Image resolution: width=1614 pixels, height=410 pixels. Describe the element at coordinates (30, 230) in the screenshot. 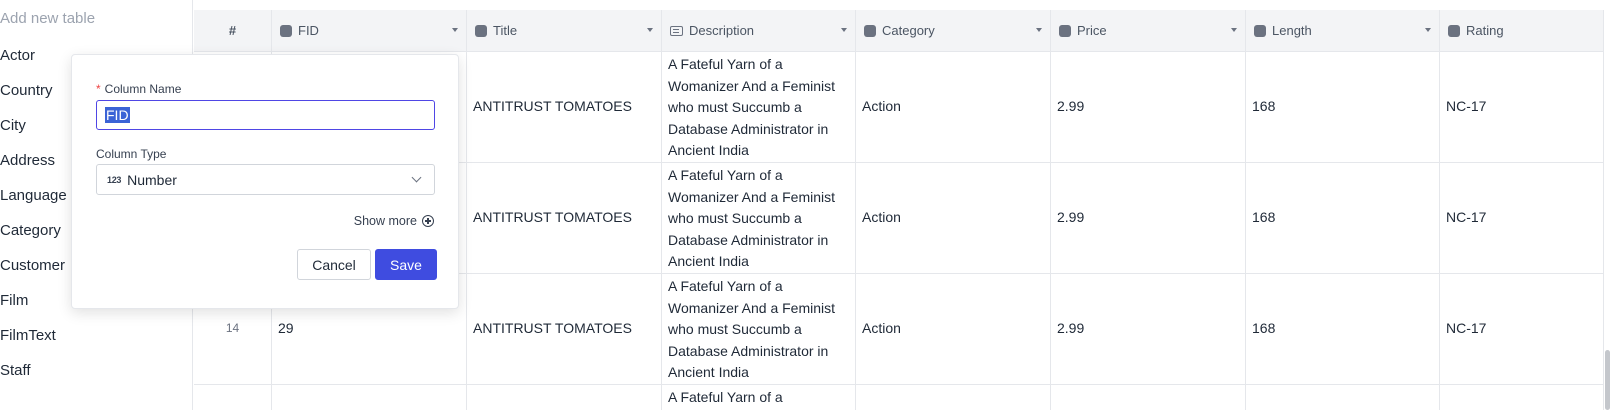

I see `sidebar-item-category: Category` at that location.